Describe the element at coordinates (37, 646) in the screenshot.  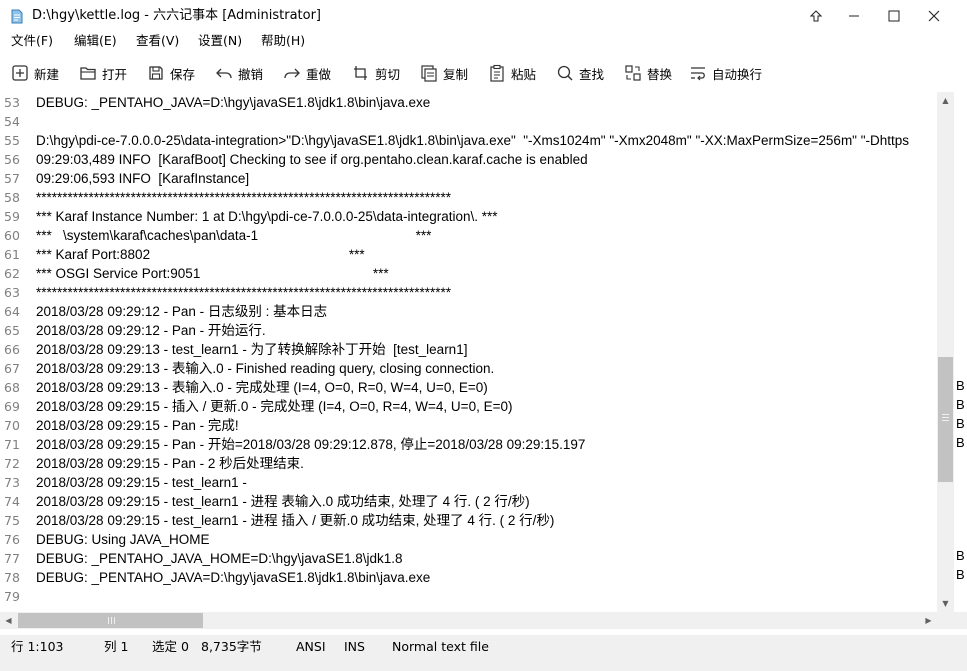
I see `status-line: 行 1:103` at that location.